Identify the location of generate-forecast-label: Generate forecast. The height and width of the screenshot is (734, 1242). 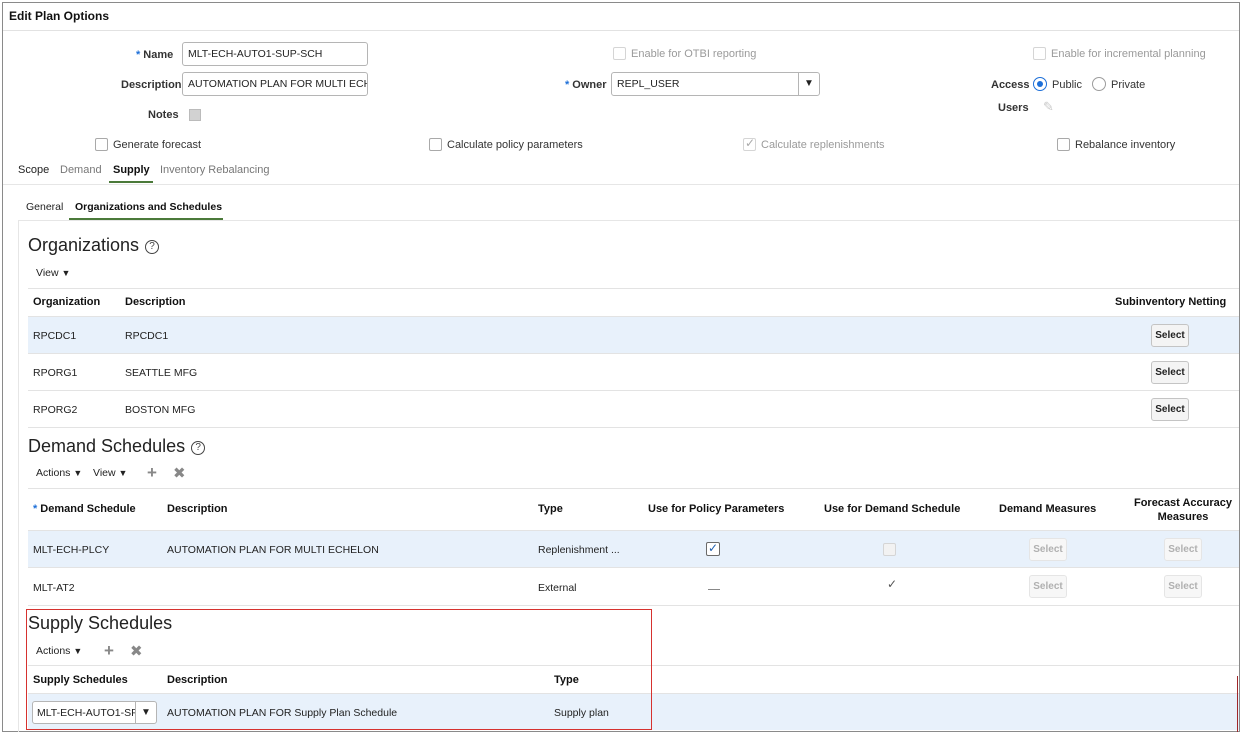
(157, 145).